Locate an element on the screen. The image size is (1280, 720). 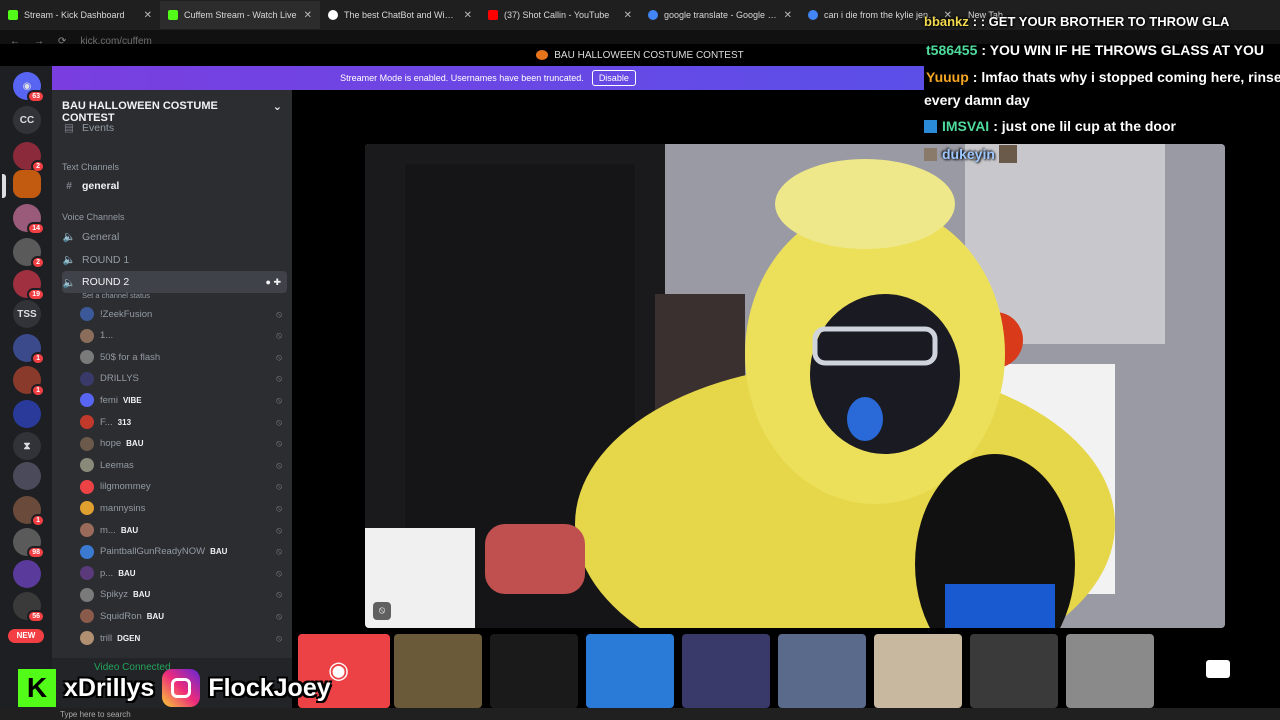
tab-title: The best ChatBot and Widgets is located at coordinates (401, 15).